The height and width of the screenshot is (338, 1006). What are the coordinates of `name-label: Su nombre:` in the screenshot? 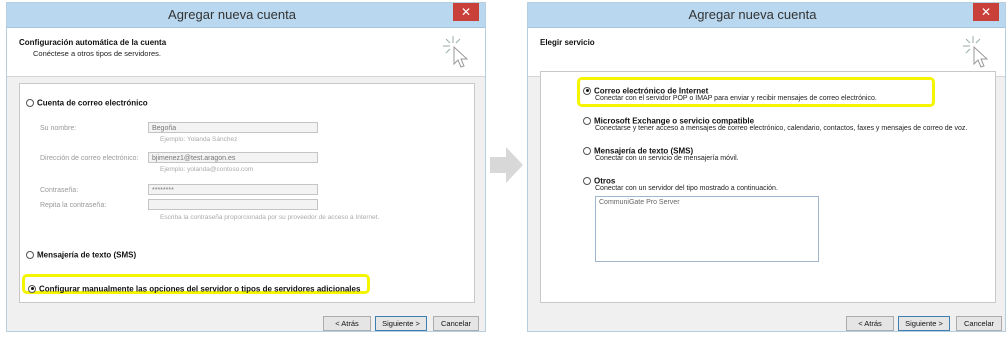 It's located at (58, 128).